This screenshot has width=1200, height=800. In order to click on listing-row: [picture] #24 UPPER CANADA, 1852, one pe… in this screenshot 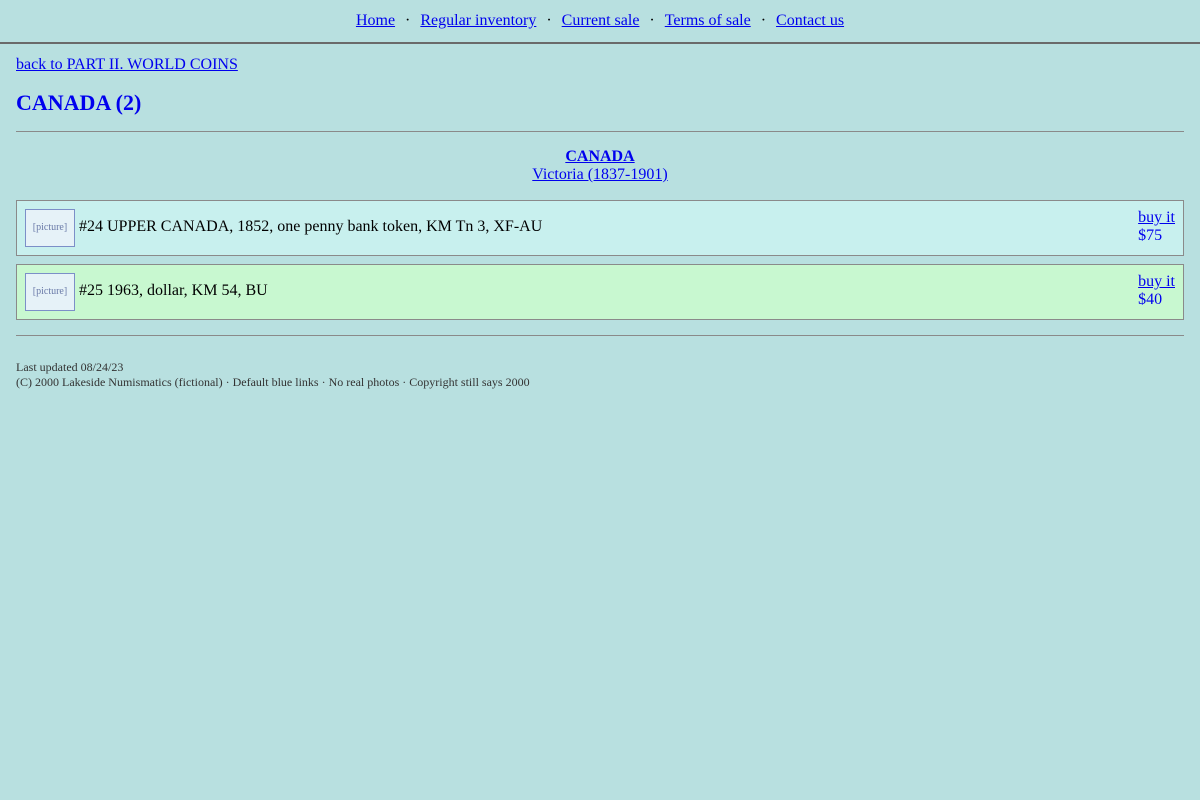, I will do `click(600, 228)`.